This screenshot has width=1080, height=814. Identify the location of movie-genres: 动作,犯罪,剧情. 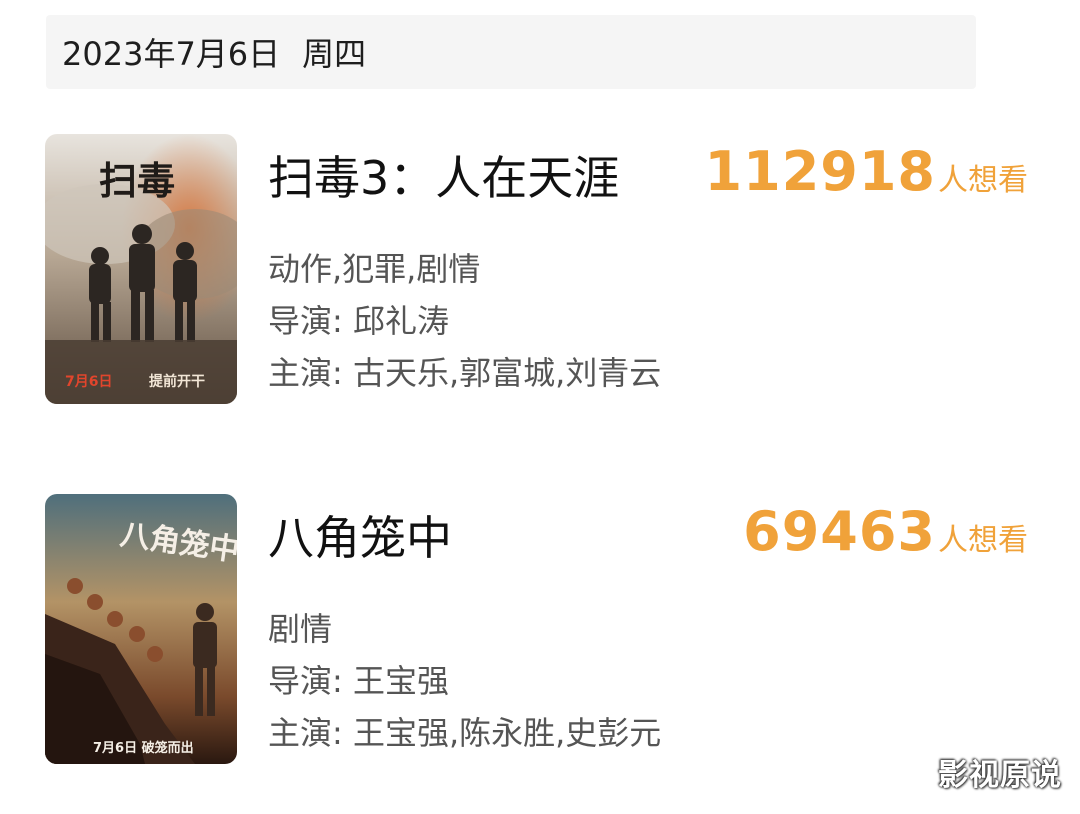
(374, 269).